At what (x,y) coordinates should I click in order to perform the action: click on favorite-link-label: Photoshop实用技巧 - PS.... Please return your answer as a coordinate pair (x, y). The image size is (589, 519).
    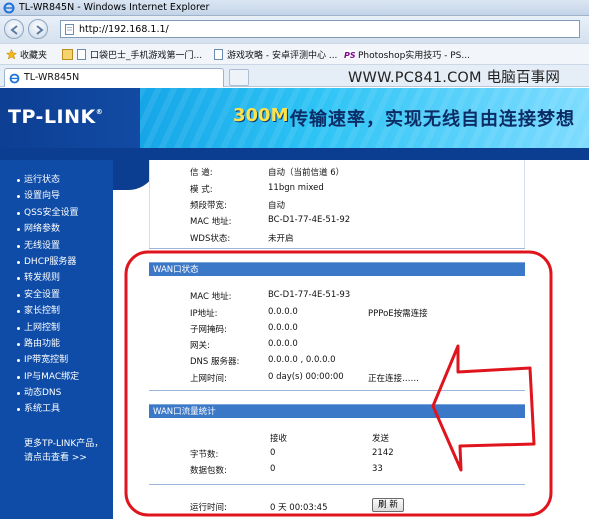
    Looking at the image, I should click on (414, 56).